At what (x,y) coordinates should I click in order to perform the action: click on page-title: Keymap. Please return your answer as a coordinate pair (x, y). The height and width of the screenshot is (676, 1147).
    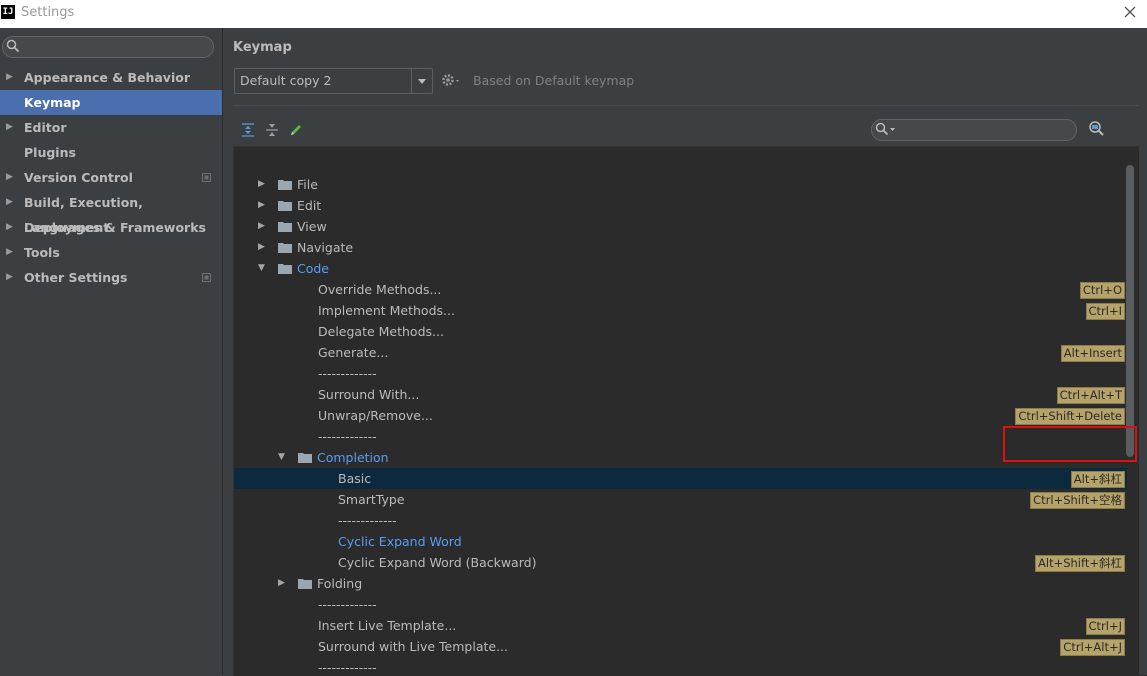
    Looking at the image, I should click on (262, 47).